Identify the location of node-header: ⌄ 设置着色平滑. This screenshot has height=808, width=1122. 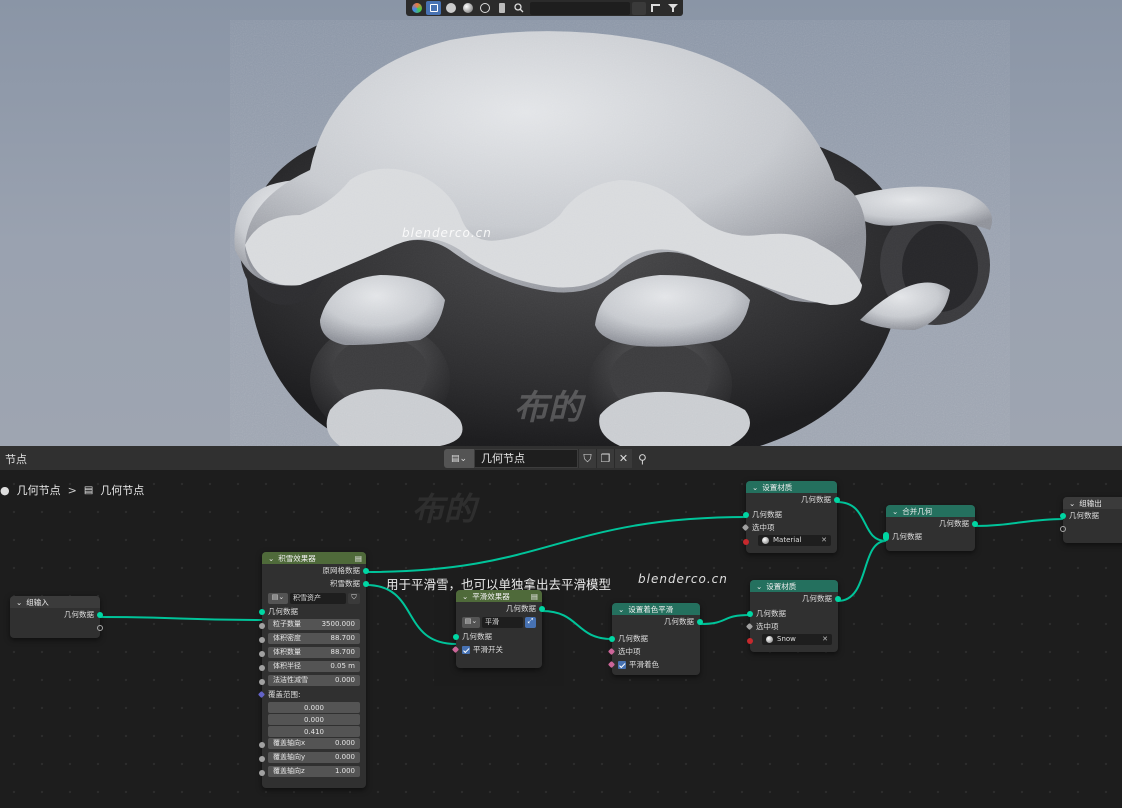
(656, 609).